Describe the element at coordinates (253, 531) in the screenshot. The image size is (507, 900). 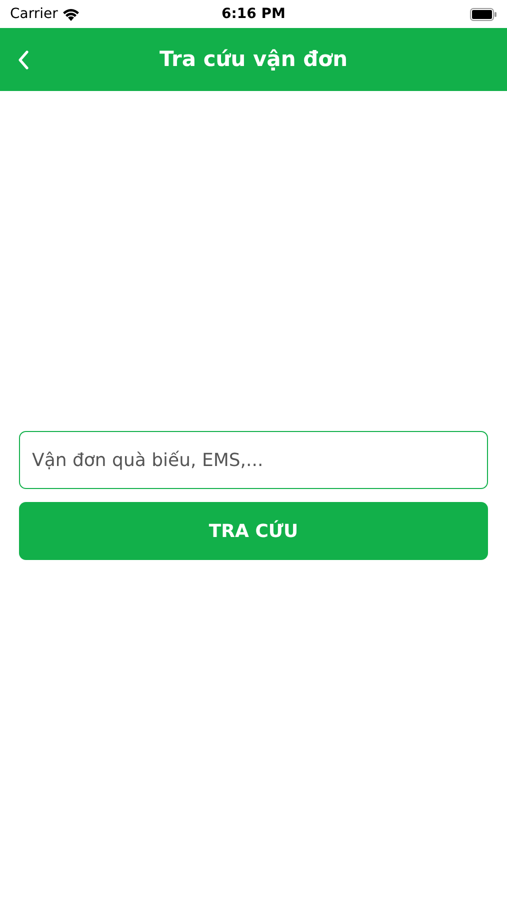
I see `lookup-button: TRA CỨU` at that location.